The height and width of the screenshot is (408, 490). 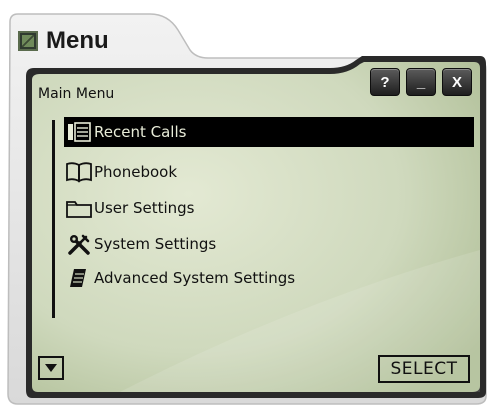 I want to click on app-logo-icon, so click(x=28, y=41).